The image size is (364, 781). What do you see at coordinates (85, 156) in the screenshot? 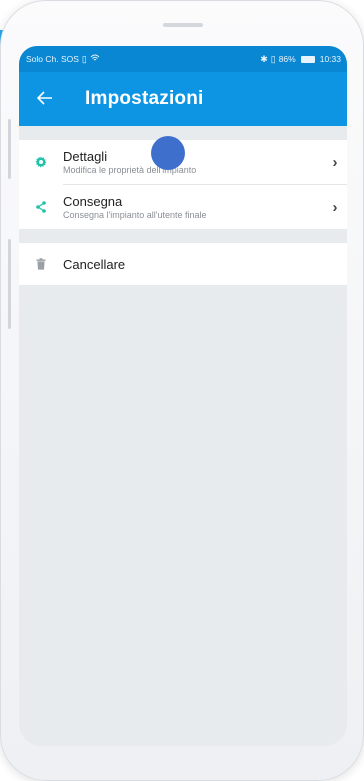
I see `settings-item-title: Dettagli` at bounding box center [85, 156].